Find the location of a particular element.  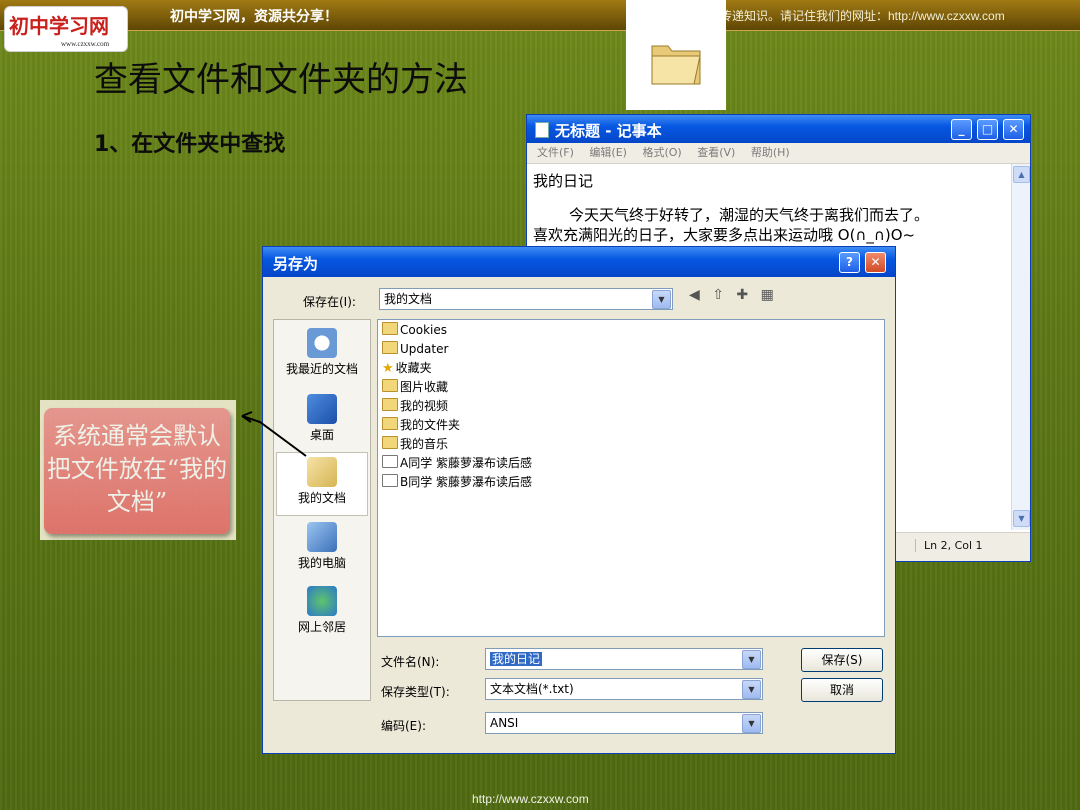

help-button: ? is located at coordinates (849, 262).